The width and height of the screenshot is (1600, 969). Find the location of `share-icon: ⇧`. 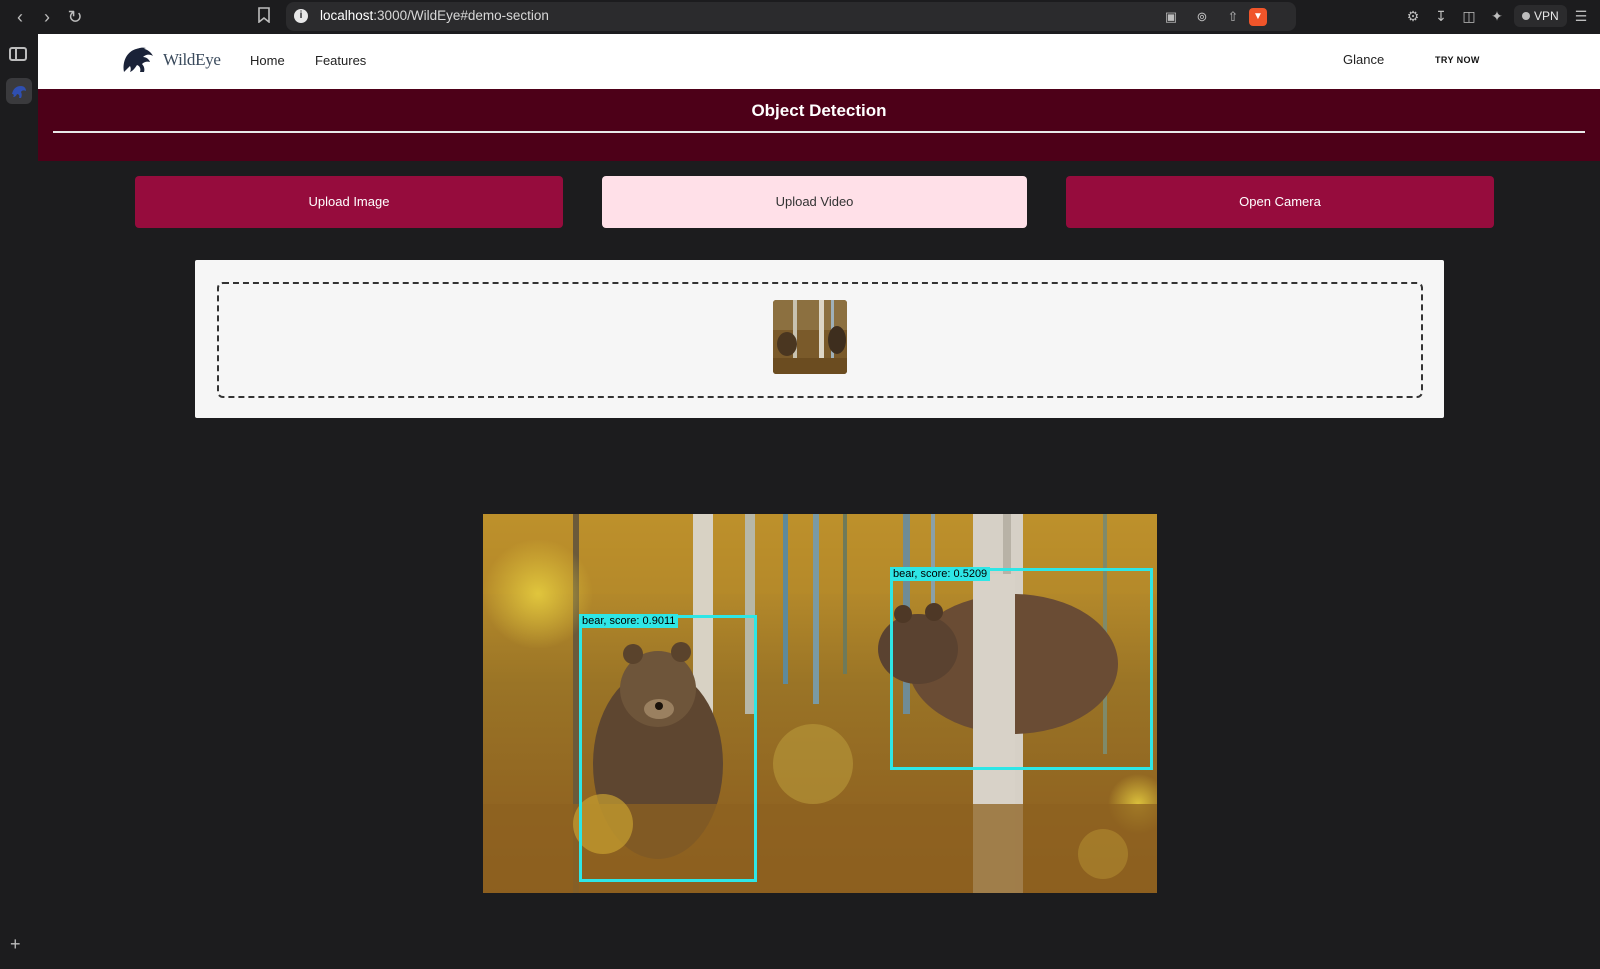

share-icon: ⇧ is located at coordinates (1233, 17).